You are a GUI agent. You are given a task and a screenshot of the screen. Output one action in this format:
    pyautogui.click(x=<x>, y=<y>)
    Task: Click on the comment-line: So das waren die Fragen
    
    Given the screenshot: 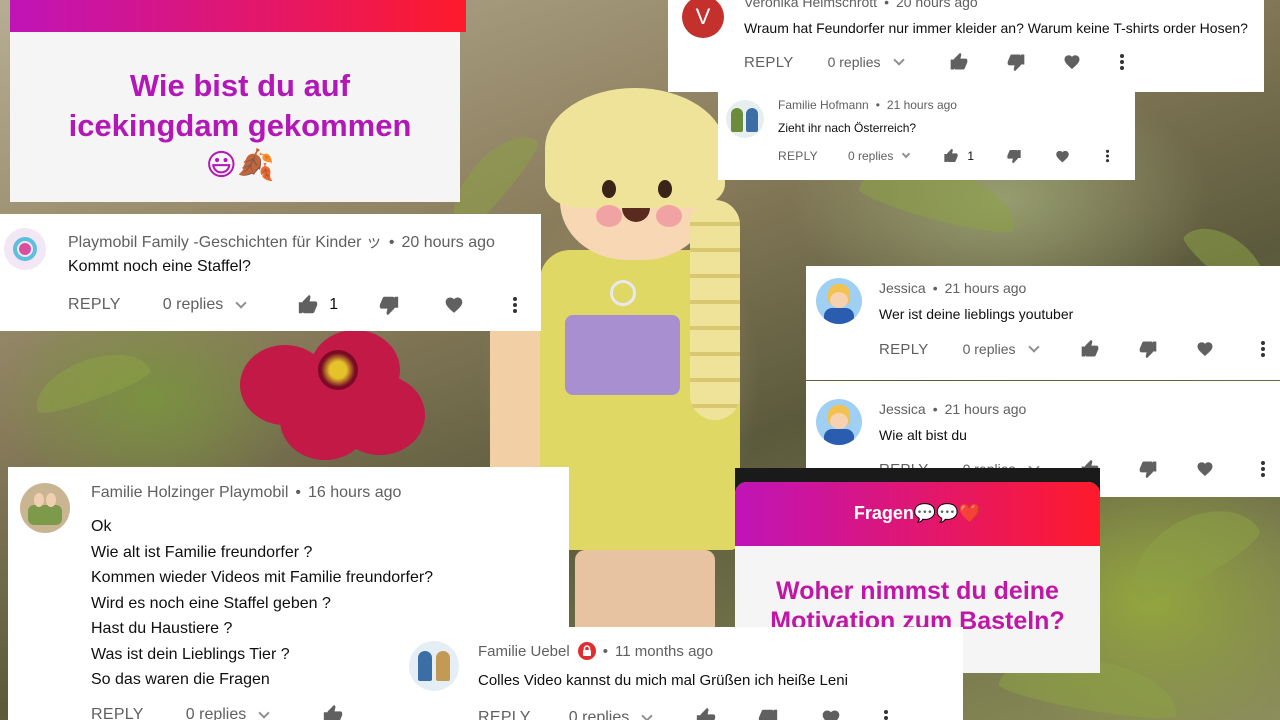 What is the action you would take?
    pyautogui.click(x=180, y=679)
    